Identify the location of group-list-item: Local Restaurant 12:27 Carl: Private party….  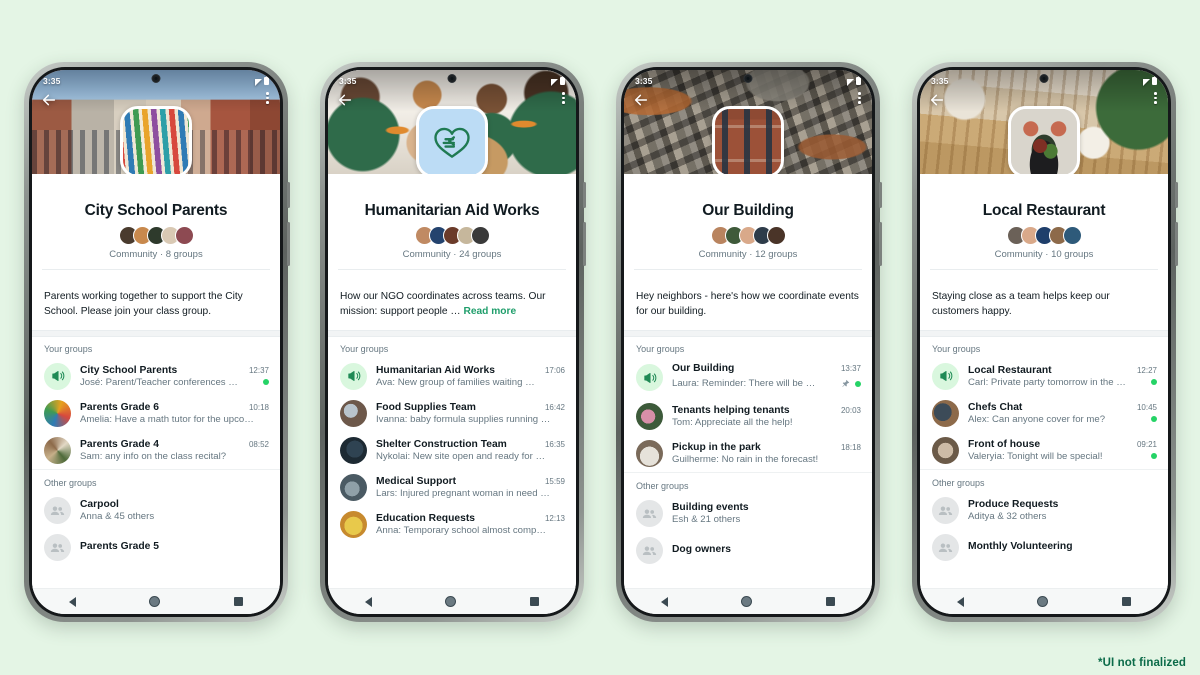
(1044, 376).